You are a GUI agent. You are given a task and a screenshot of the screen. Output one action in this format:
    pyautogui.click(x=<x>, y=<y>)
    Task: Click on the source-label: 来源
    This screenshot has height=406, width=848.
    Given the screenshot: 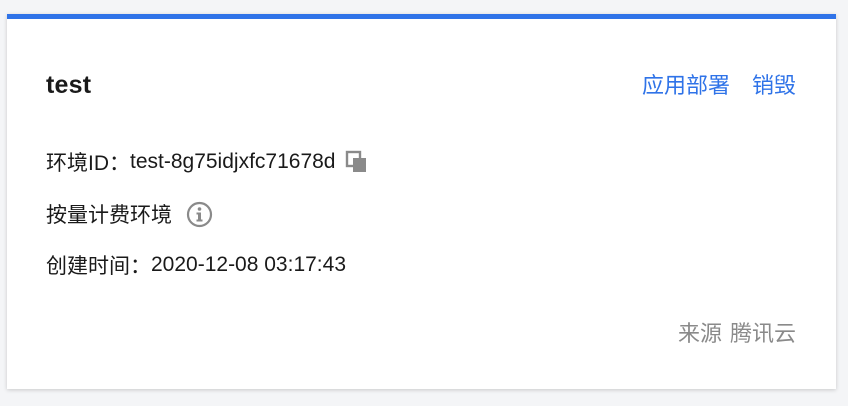 What is the action you would take?
    pyautogui.click(x=699, y=333)
    